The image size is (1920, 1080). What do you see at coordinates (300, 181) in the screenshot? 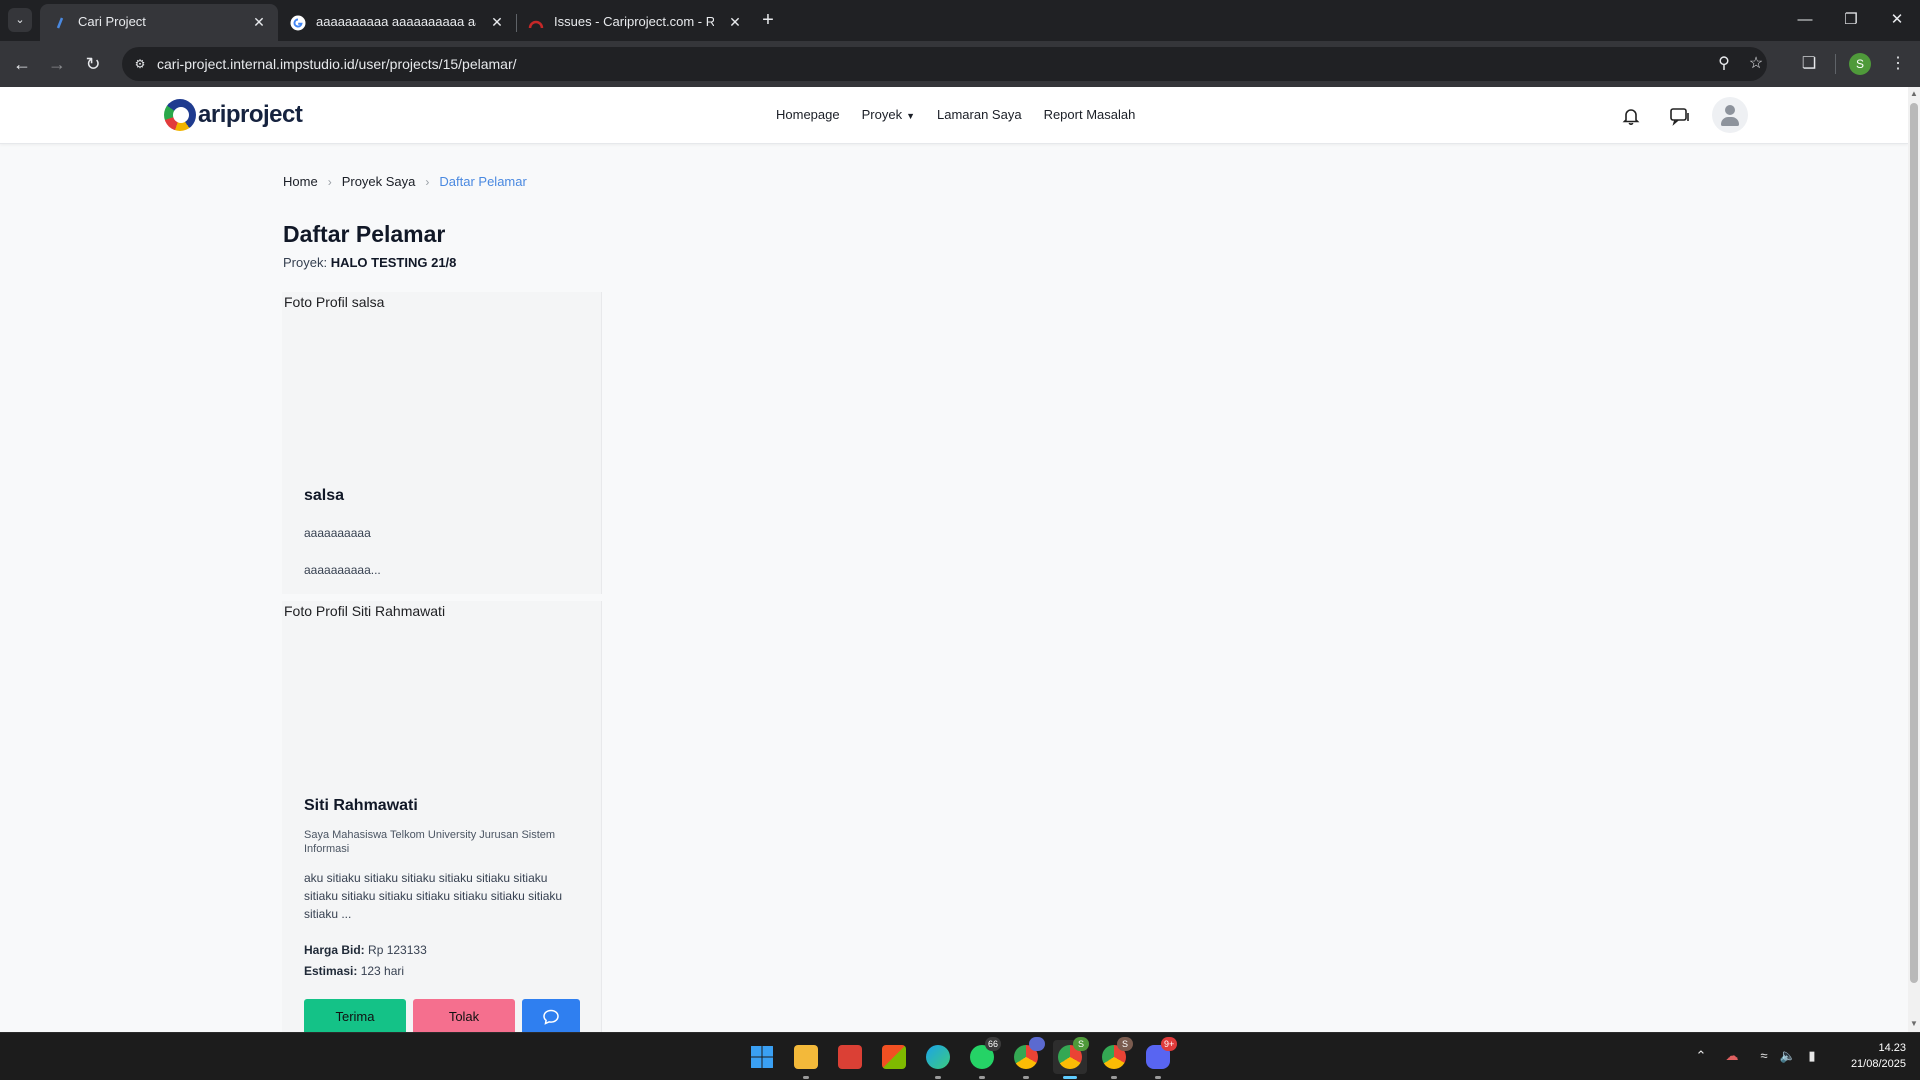
I see `breadcrumb-home: Home` at bounding box center [300, 181].